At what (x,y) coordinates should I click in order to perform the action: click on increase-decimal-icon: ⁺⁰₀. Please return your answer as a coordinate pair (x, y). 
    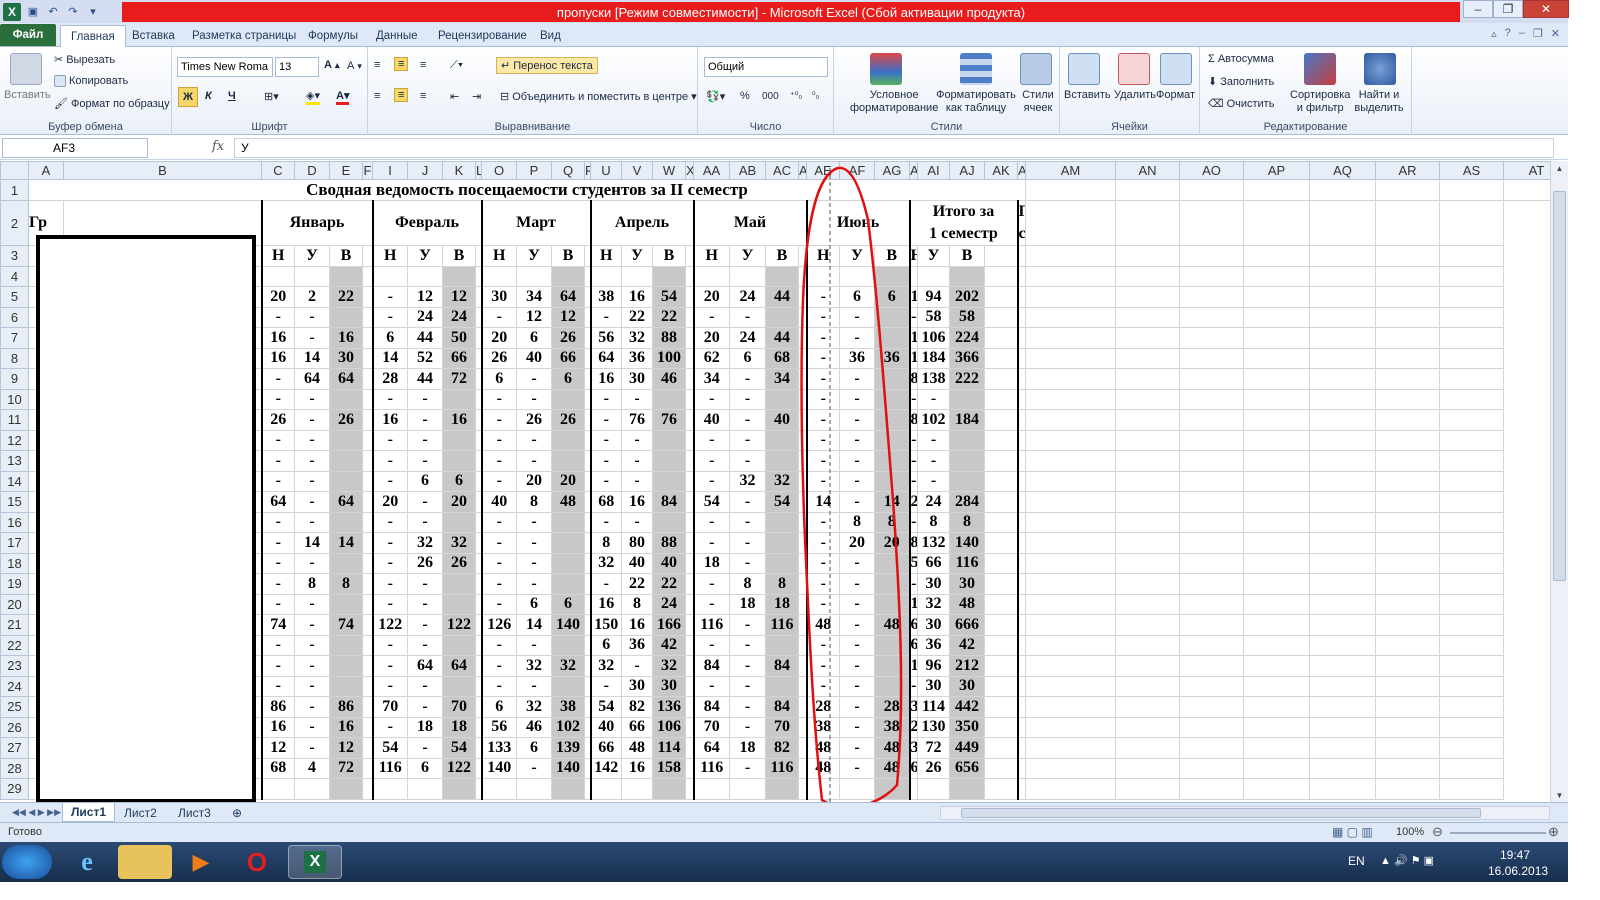
    Looking at the image, I should click on (796, 95).